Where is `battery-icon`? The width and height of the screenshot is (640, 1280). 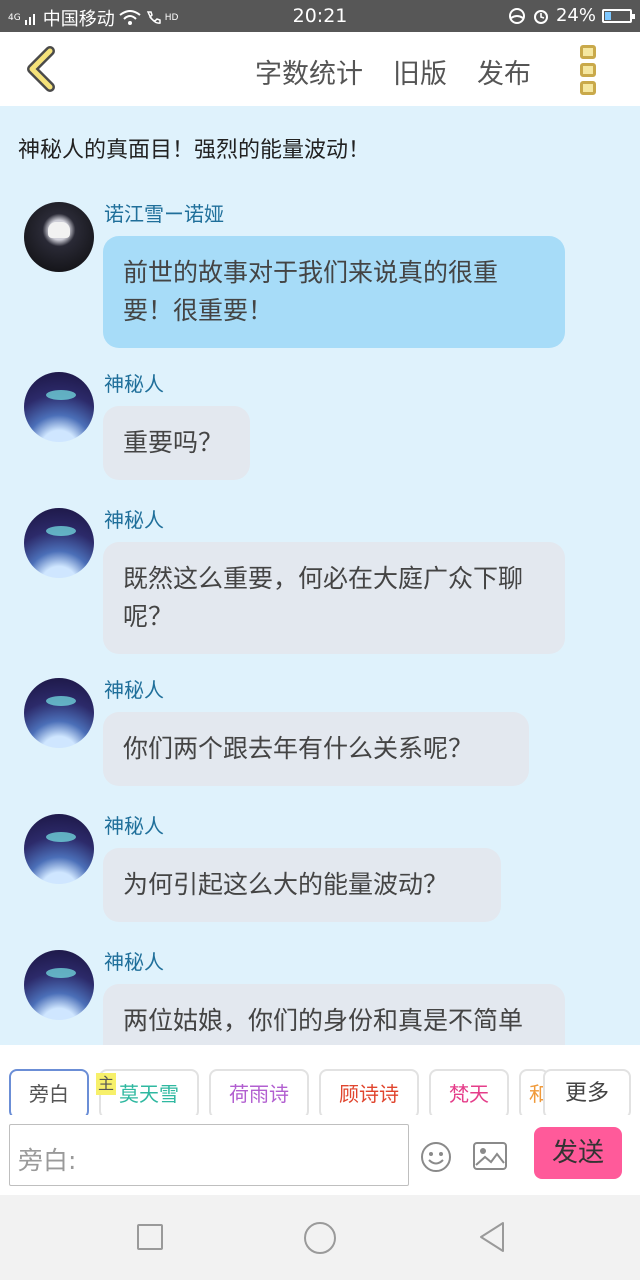 battery-icon is located at coordinates (618, 15).